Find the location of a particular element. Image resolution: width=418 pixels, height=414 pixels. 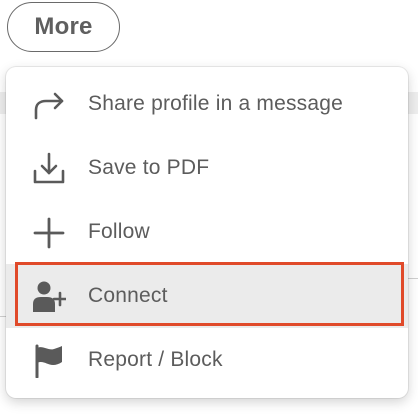

share-arrow-icon is located at coordinates (49, 106).